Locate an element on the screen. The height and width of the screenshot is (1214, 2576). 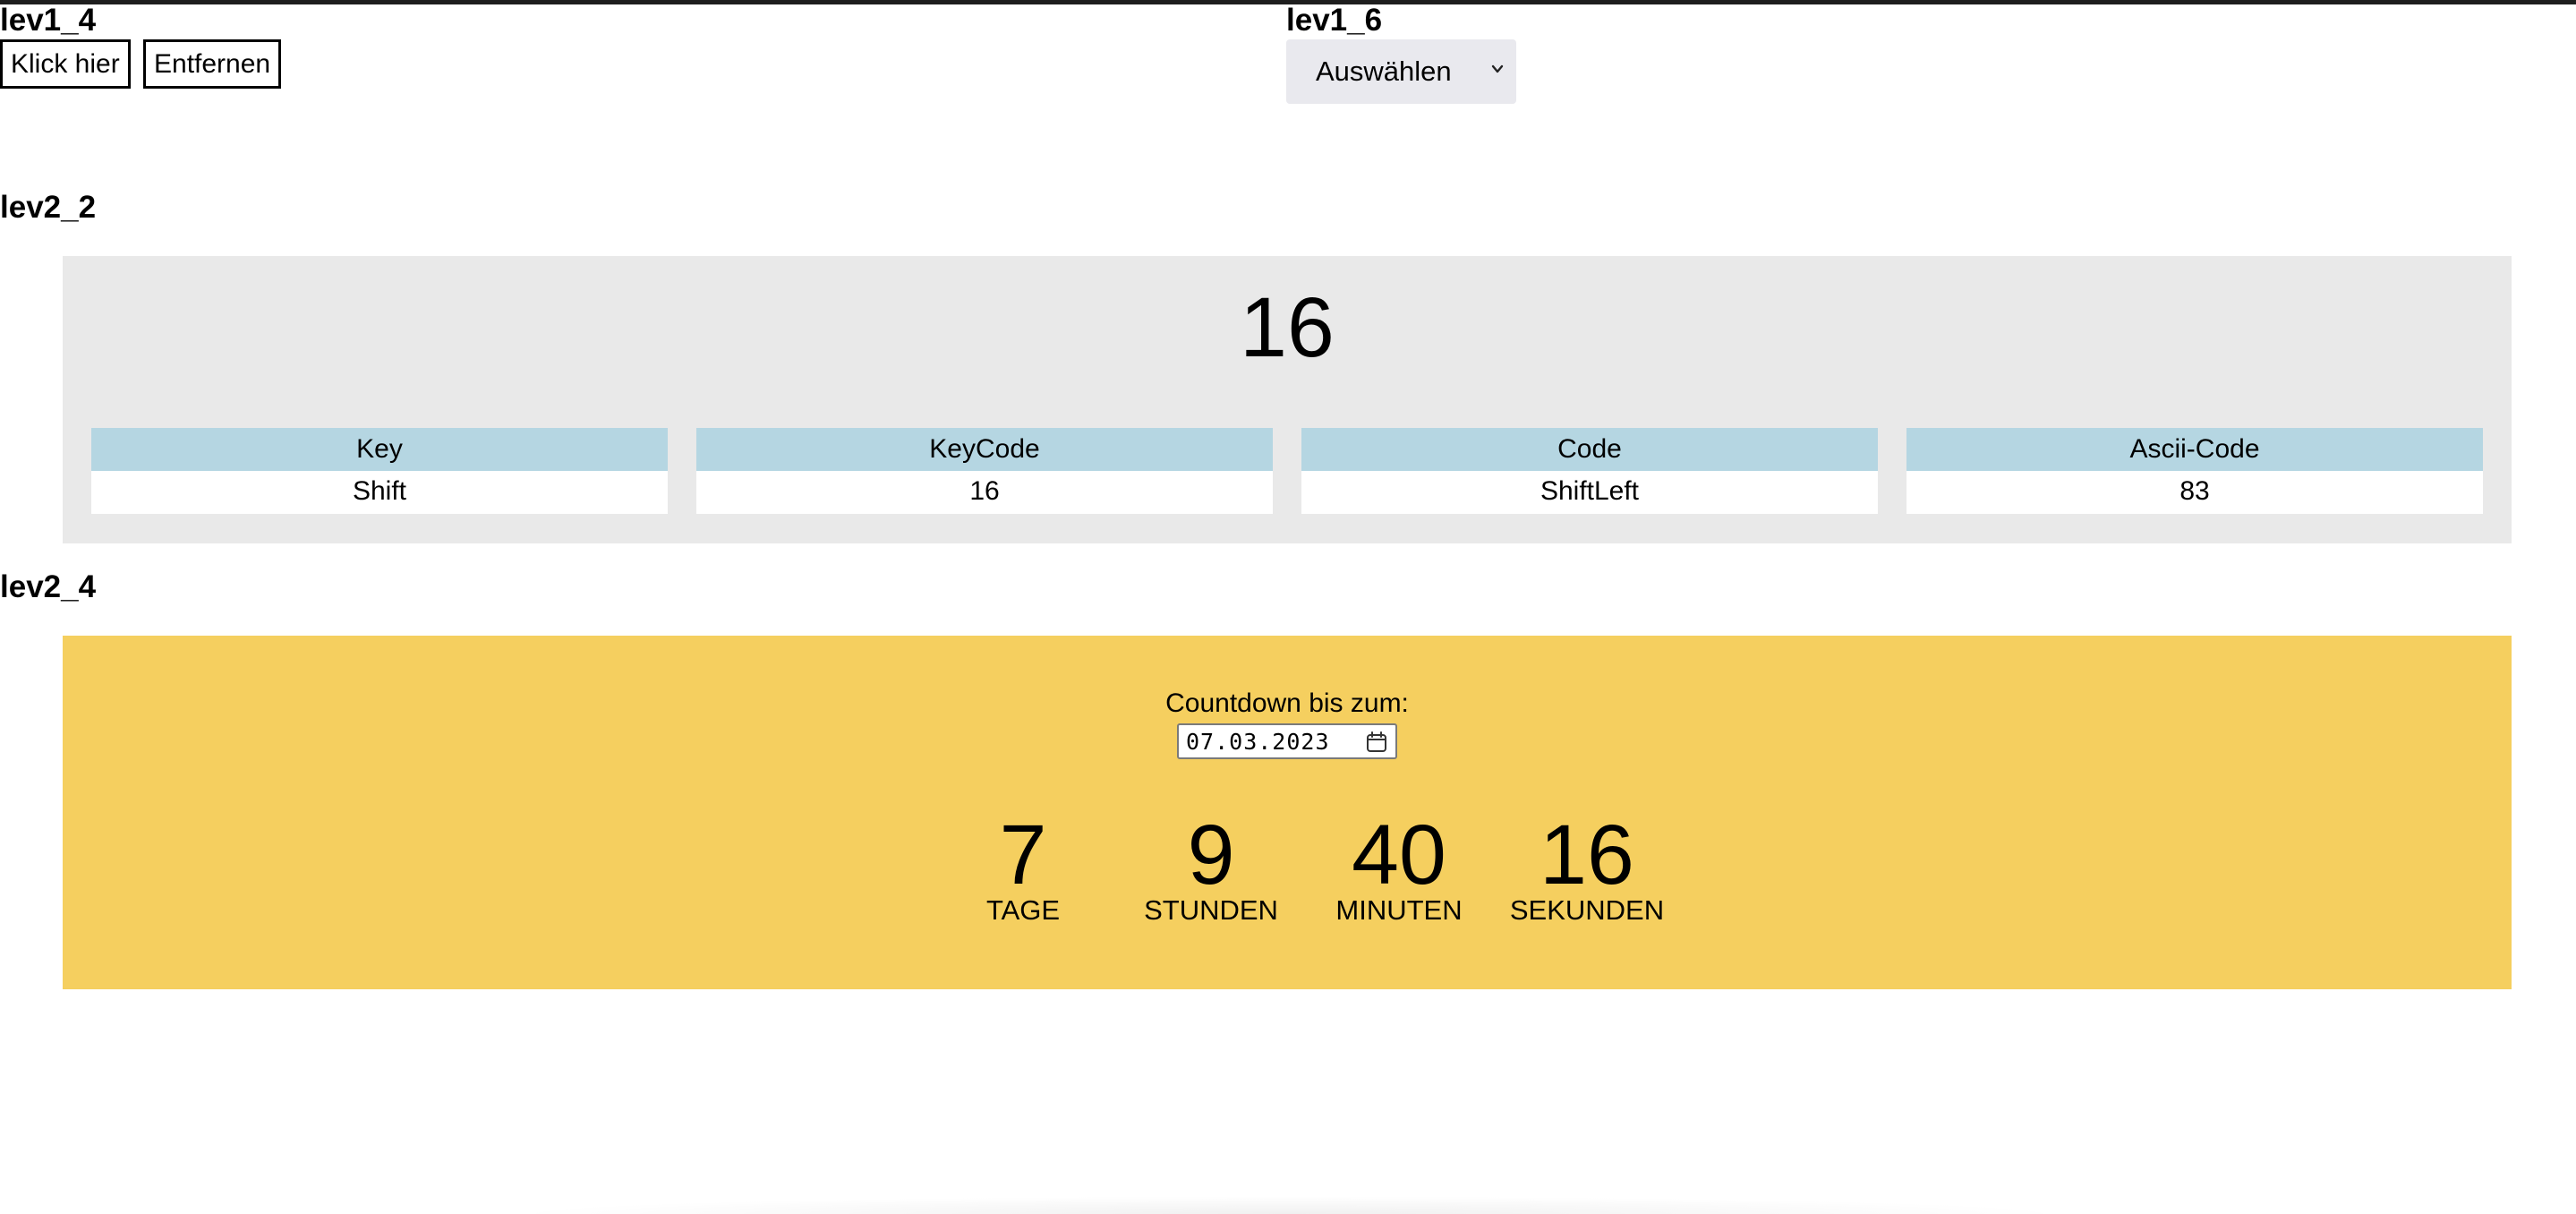
keycode-cell-value: 16 is located at coordinates (984, 492).